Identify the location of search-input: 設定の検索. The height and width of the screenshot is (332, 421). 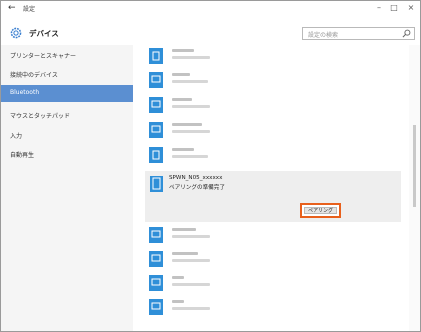
(358, 33).